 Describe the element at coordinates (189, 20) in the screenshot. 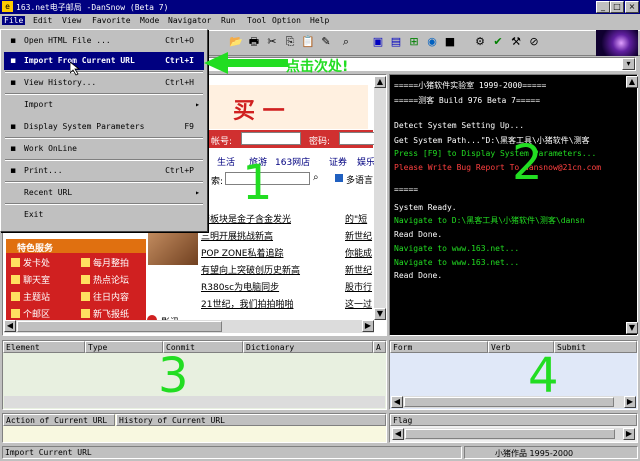

I see `menu-navigator: Navigator` at that location.